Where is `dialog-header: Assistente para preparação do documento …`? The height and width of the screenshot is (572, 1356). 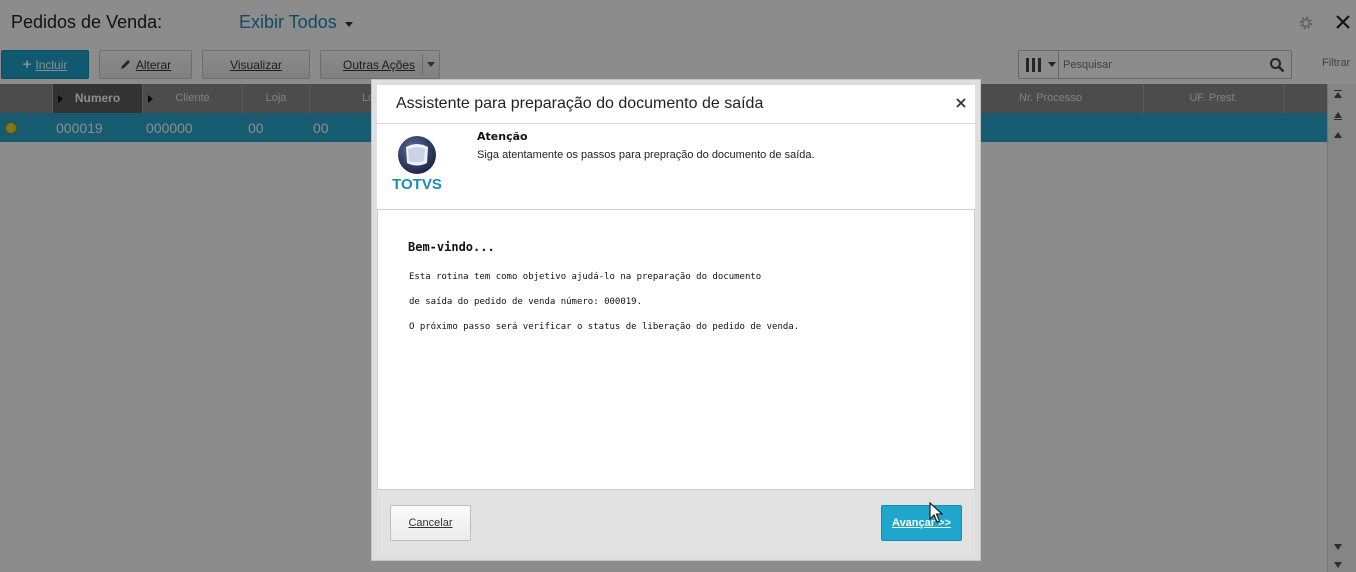
dialog-header: Assistente para preparação do documento … is located at coordinates (676, 104).